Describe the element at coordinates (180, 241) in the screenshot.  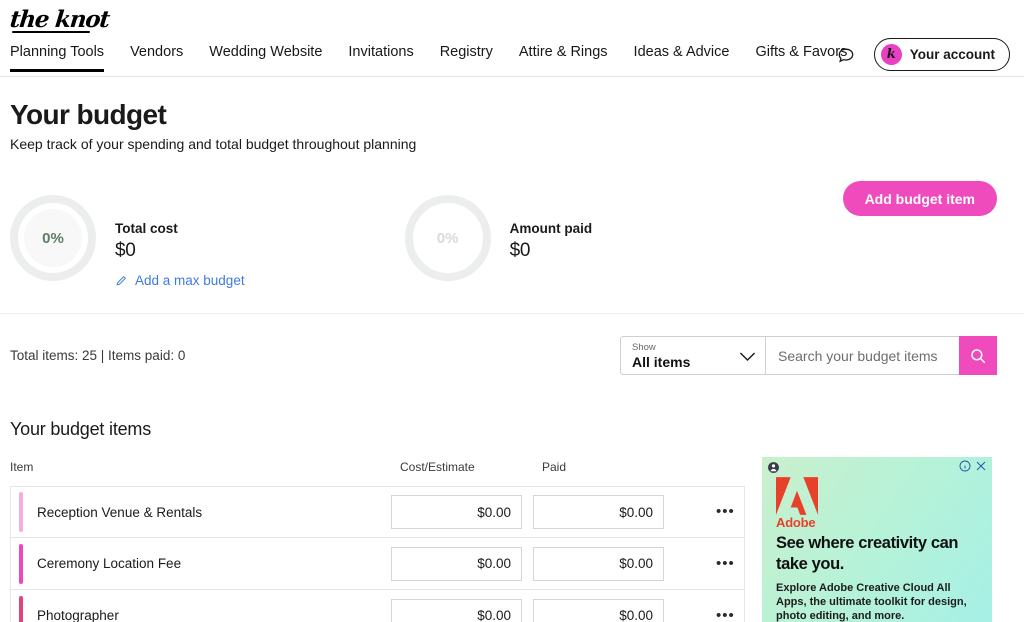
I see `total-cost-info: Total cost $0 Add a max budget` at that location.